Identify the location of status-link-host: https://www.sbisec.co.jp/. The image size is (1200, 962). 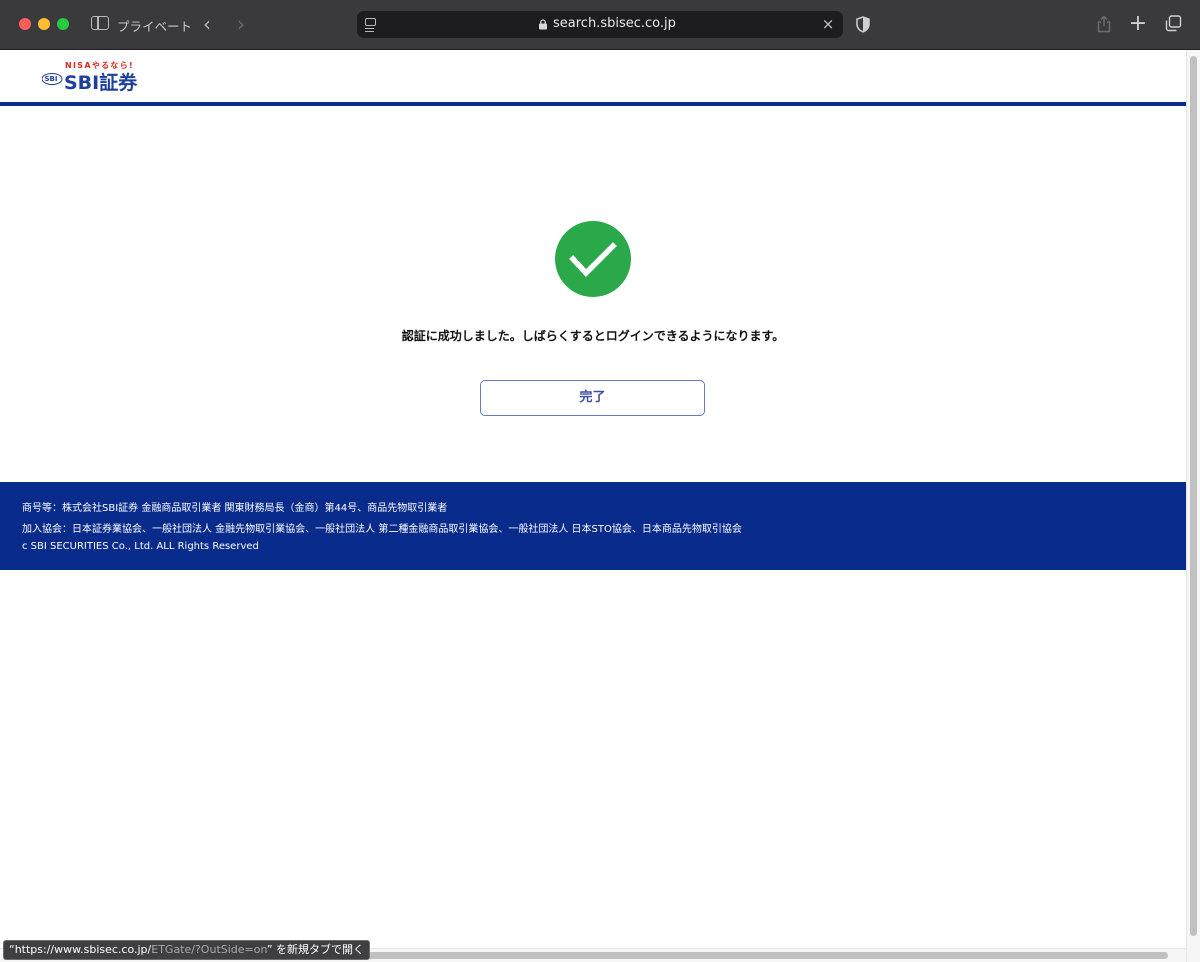
(83, 949).